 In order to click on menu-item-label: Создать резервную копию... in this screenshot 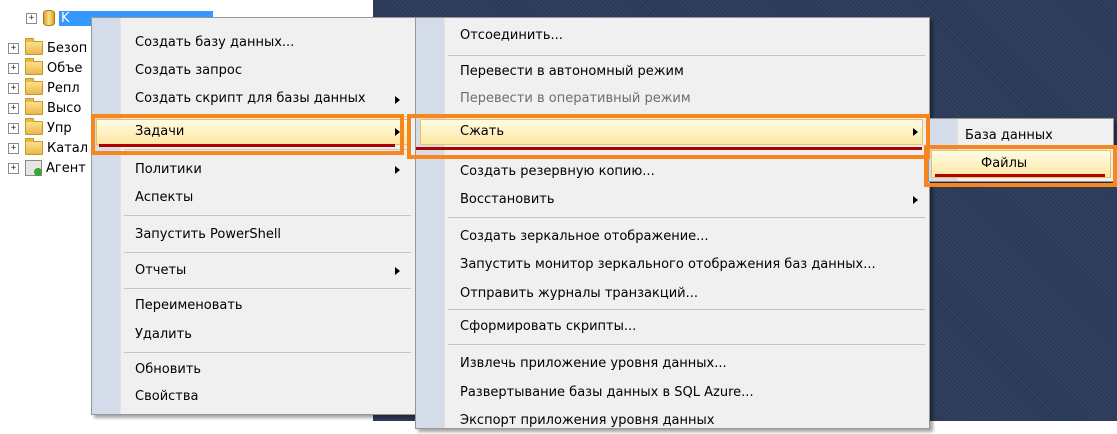, I will do `click(557, 171)`.